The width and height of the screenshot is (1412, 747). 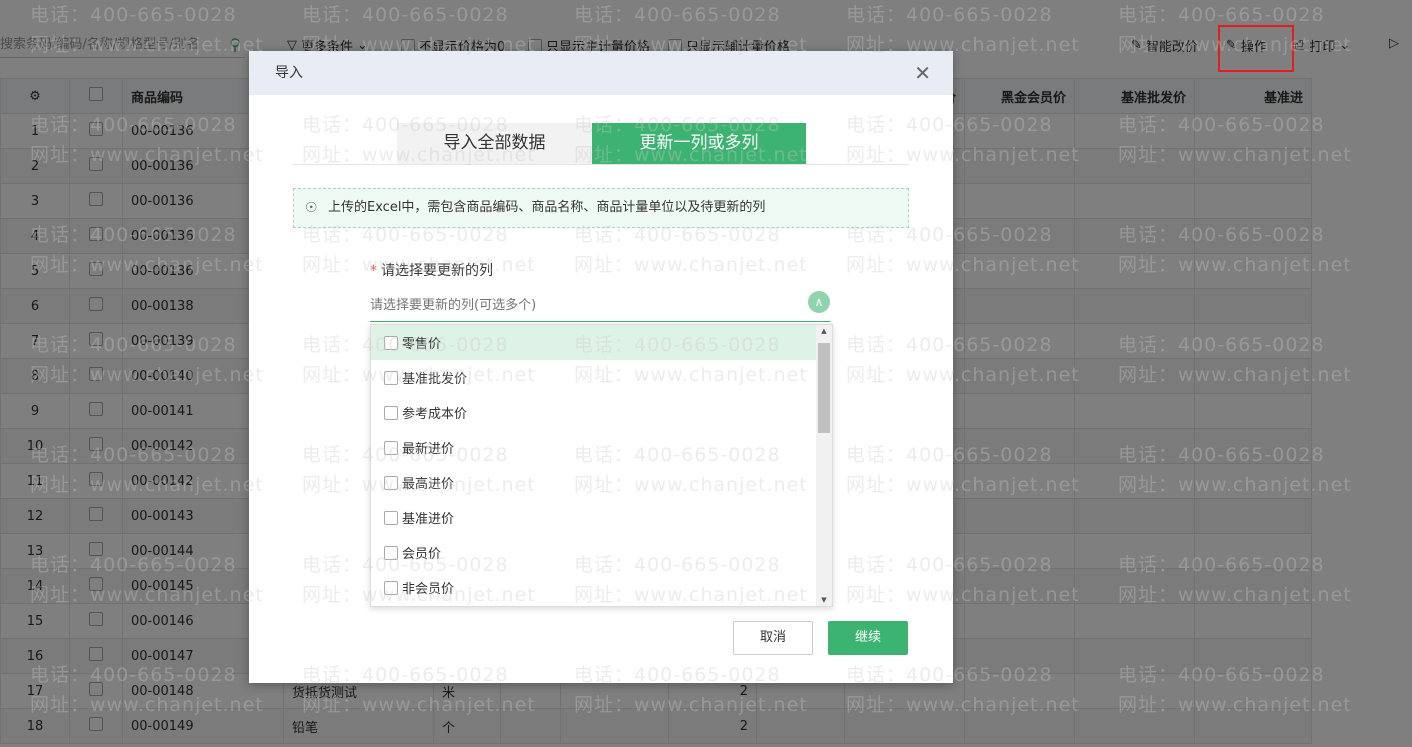 I want to click on chevron-up-icon: ∧, so click(x=819, y=302).